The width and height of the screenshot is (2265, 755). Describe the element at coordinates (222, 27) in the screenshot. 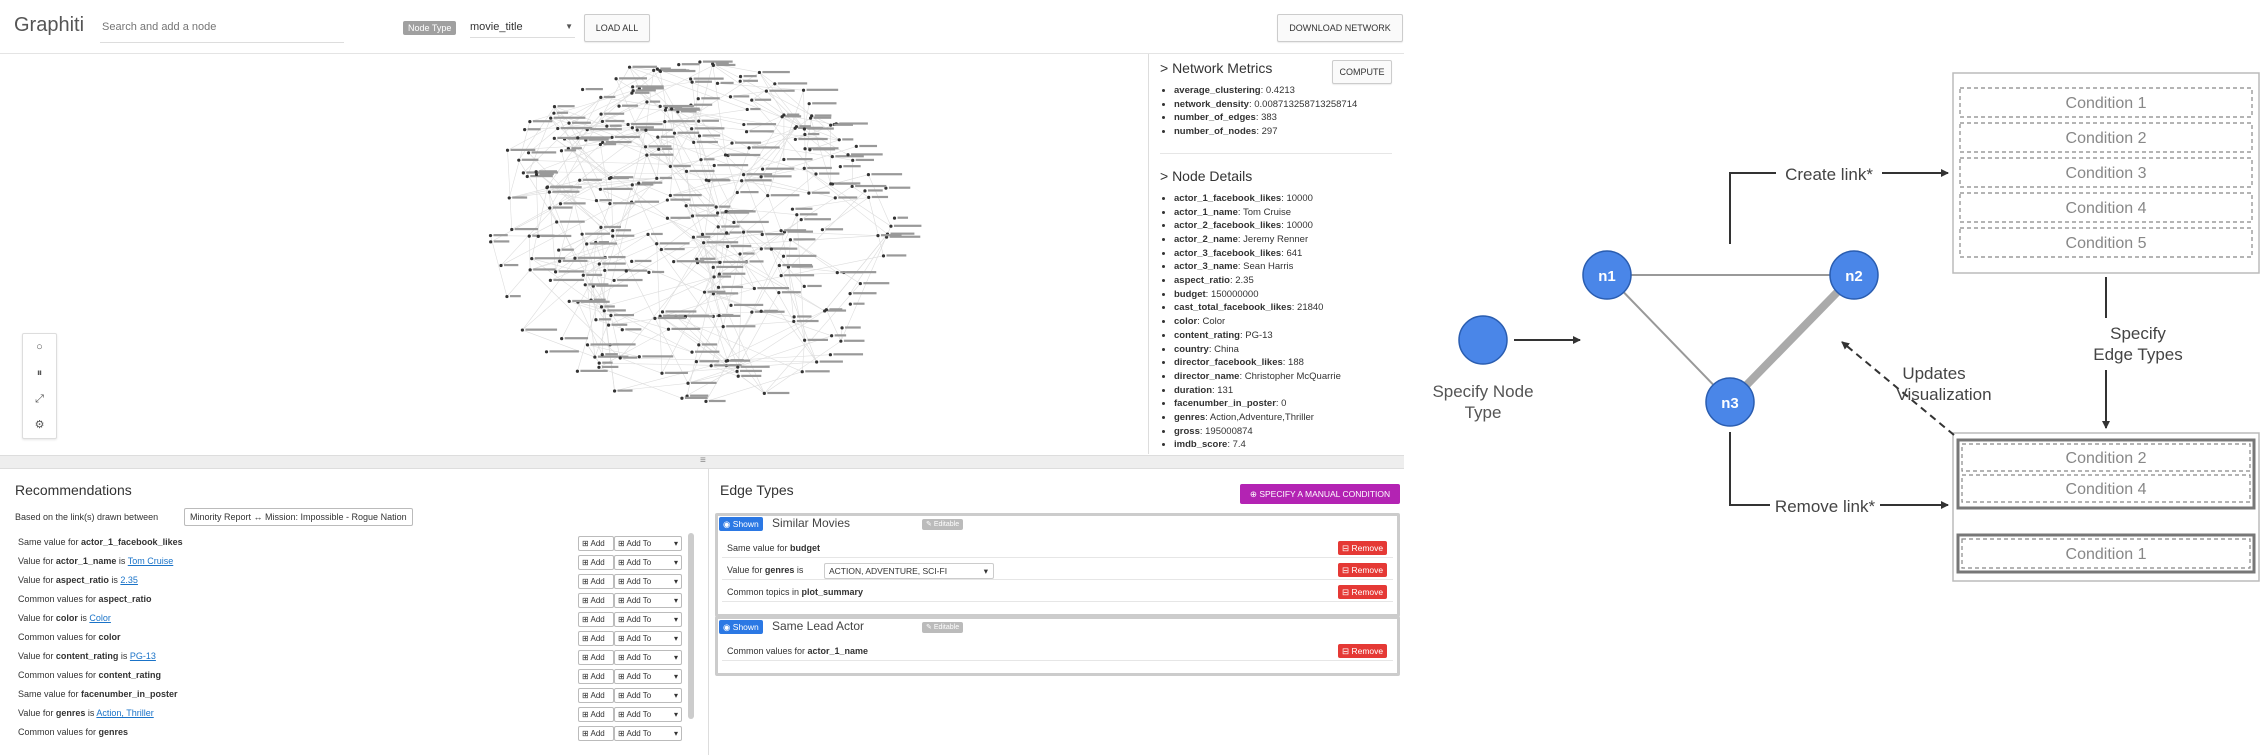

I see `search-input` at that location.